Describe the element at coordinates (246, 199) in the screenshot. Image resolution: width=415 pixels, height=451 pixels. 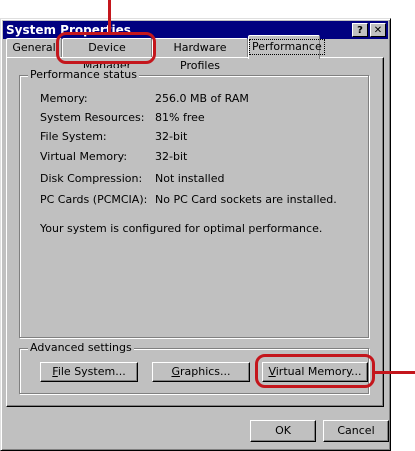
I see `pc-cards-value: No PC Card sockets are installed.` at that location.